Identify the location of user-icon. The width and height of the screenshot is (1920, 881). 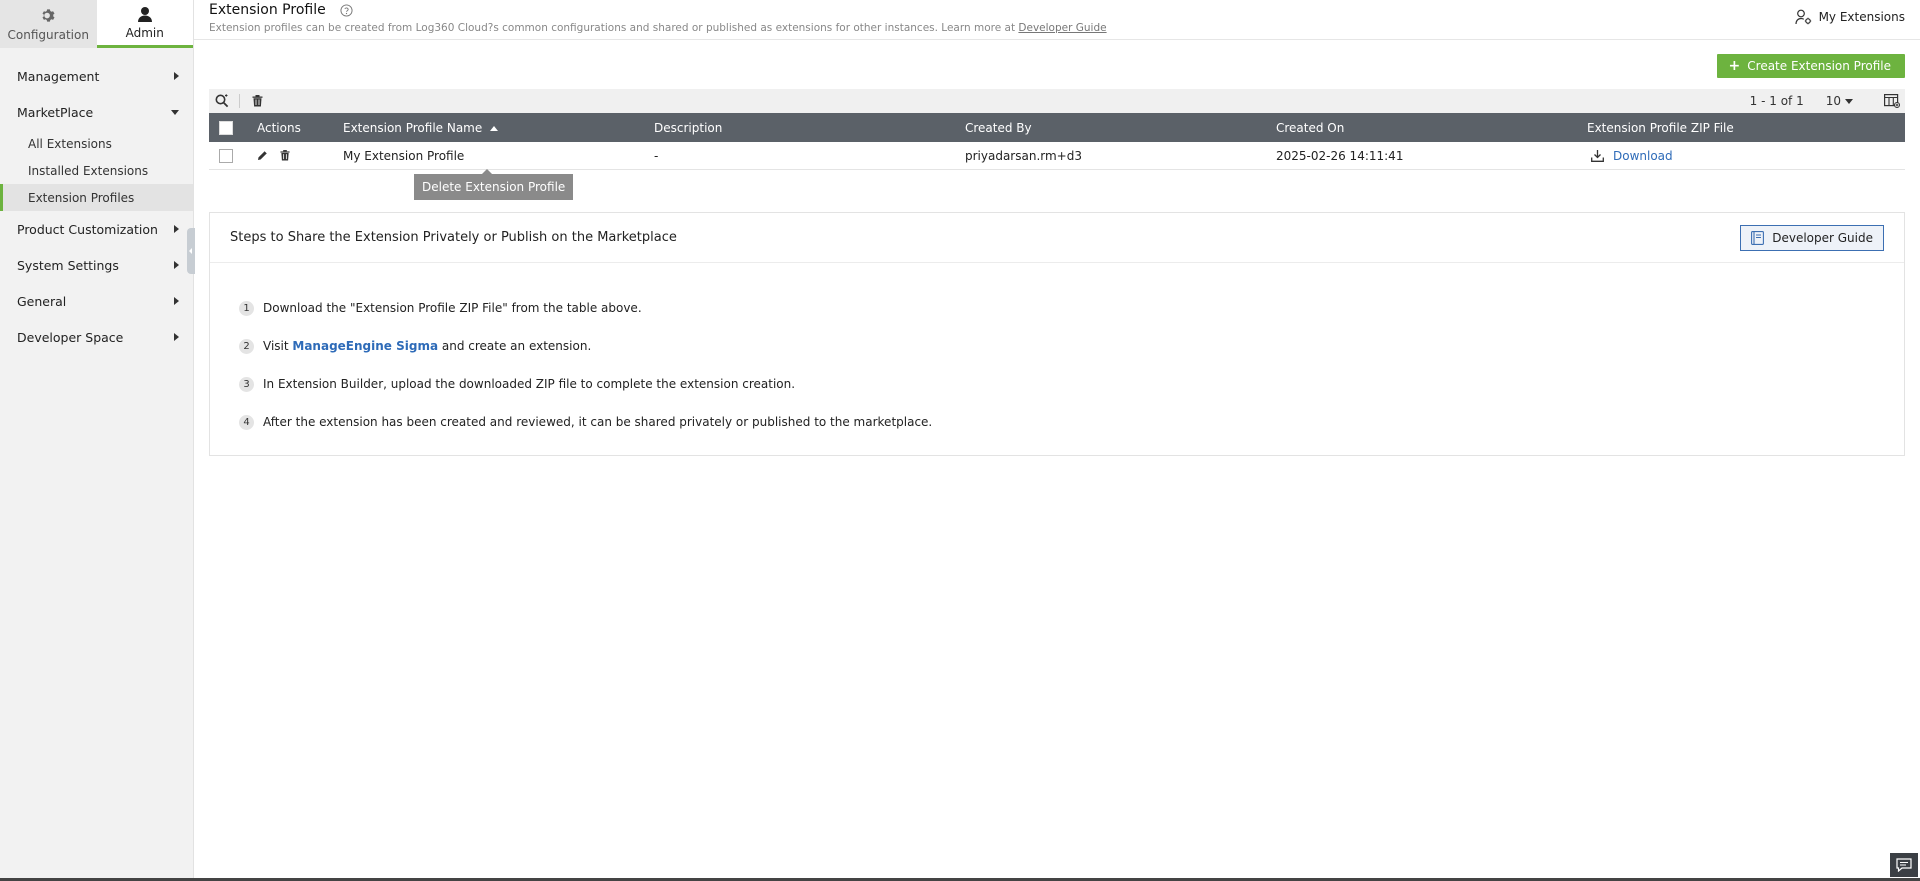
(145, 14).